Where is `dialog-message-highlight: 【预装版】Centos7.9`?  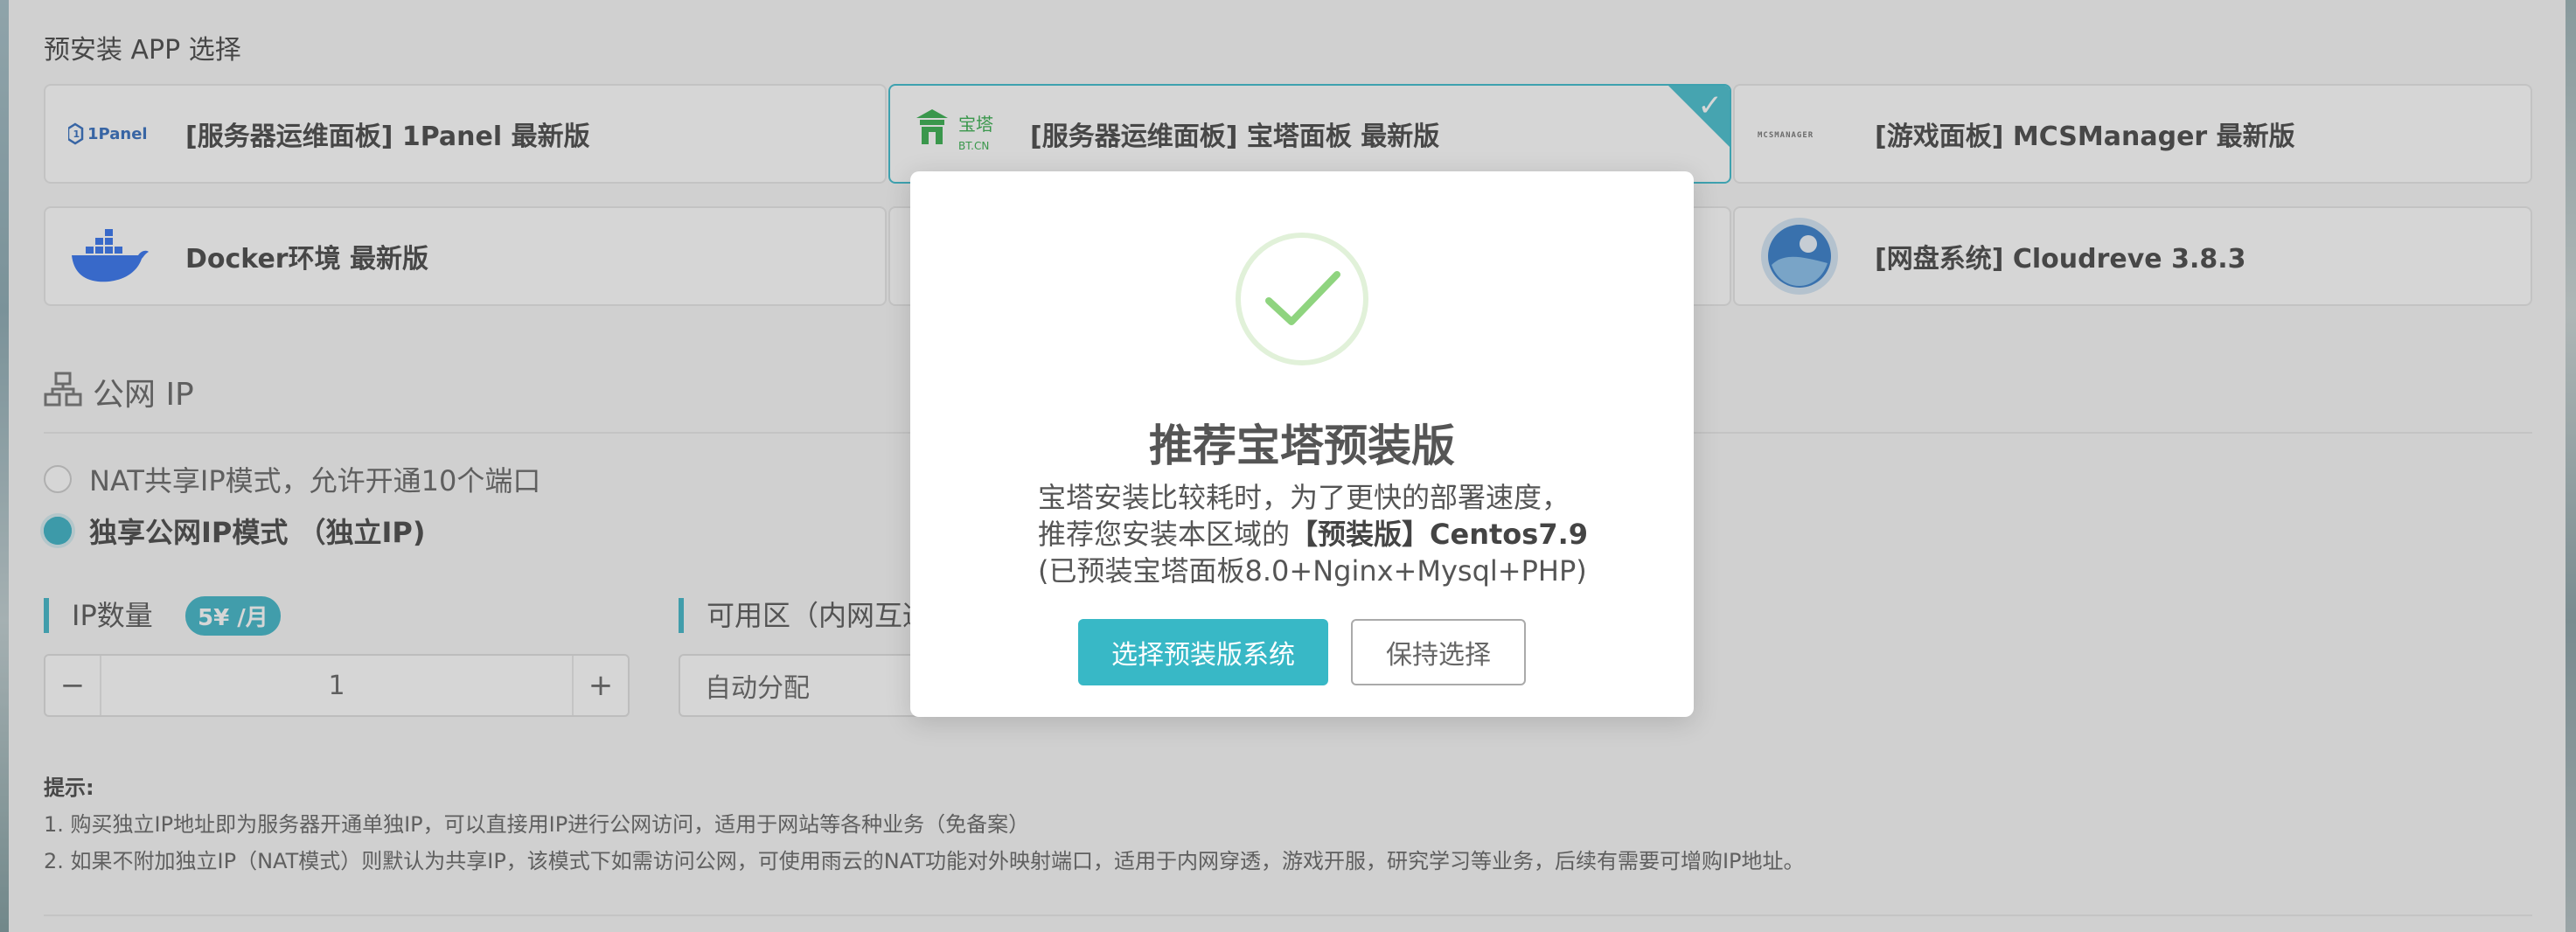
dialog-message-highlight: 【预装版】Centos7.9 is located at coordinates (1439, 534).